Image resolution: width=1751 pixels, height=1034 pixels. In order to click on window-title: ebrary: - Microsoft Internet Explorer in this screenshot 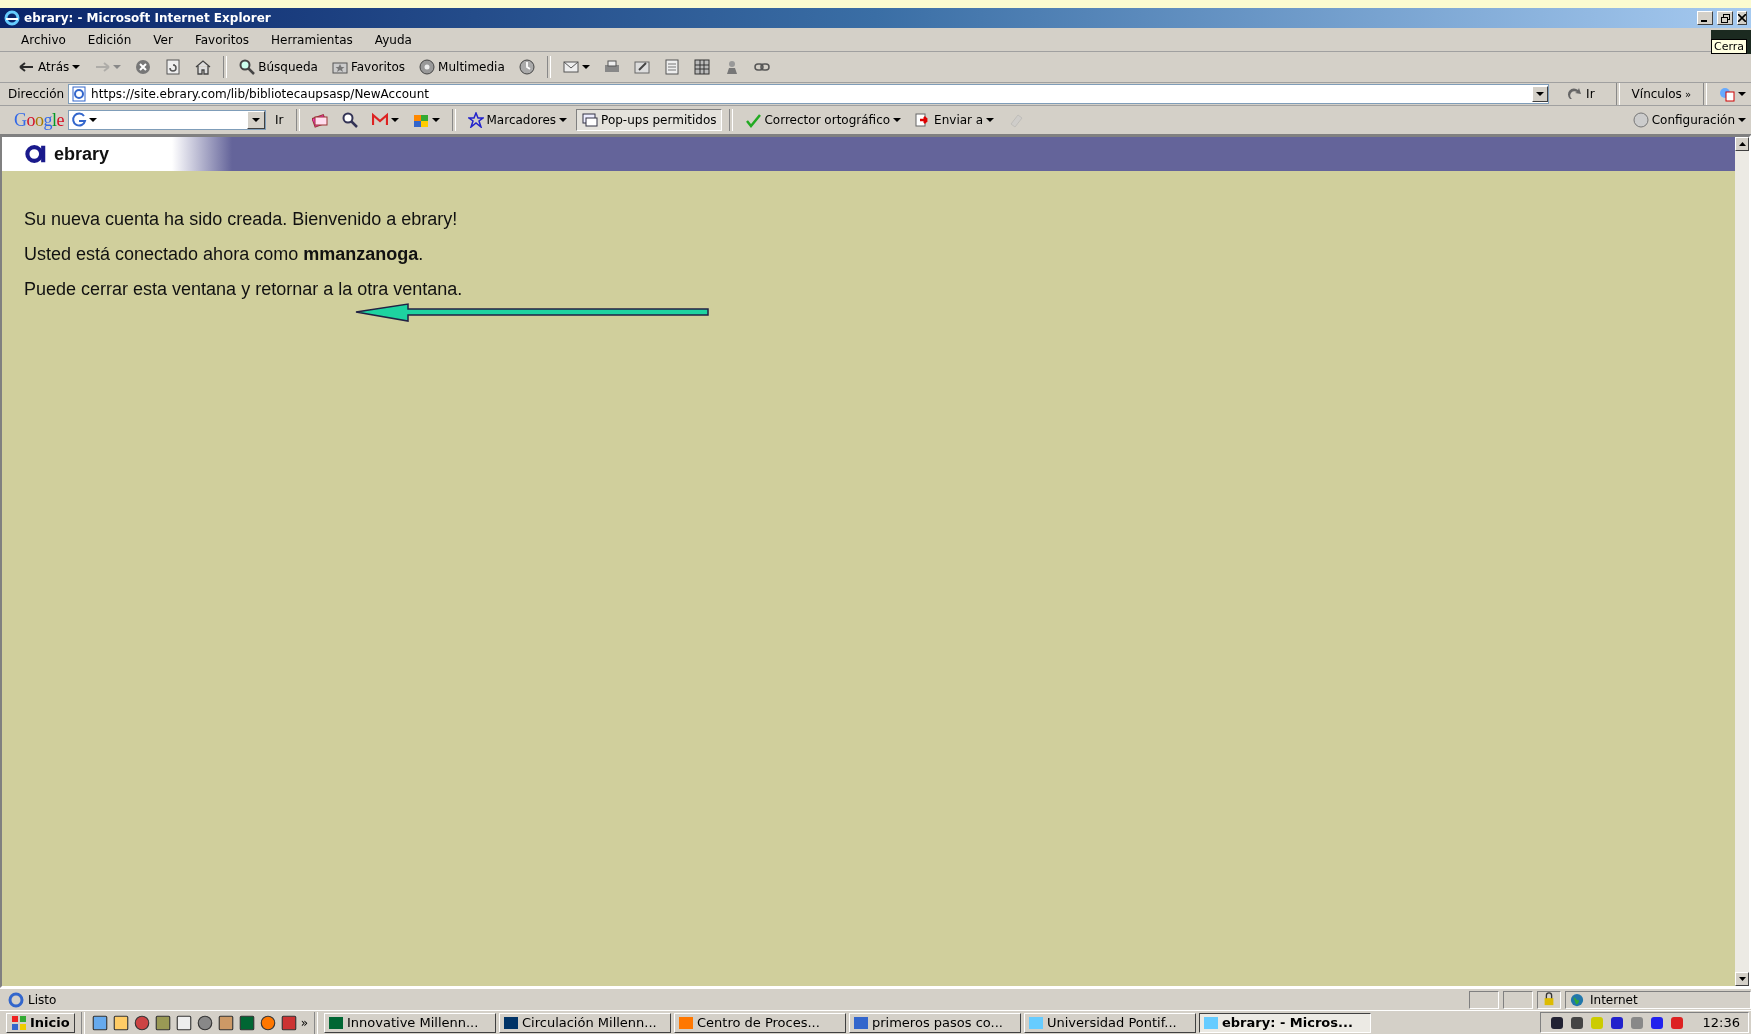, I will do `click(147, 18)`.